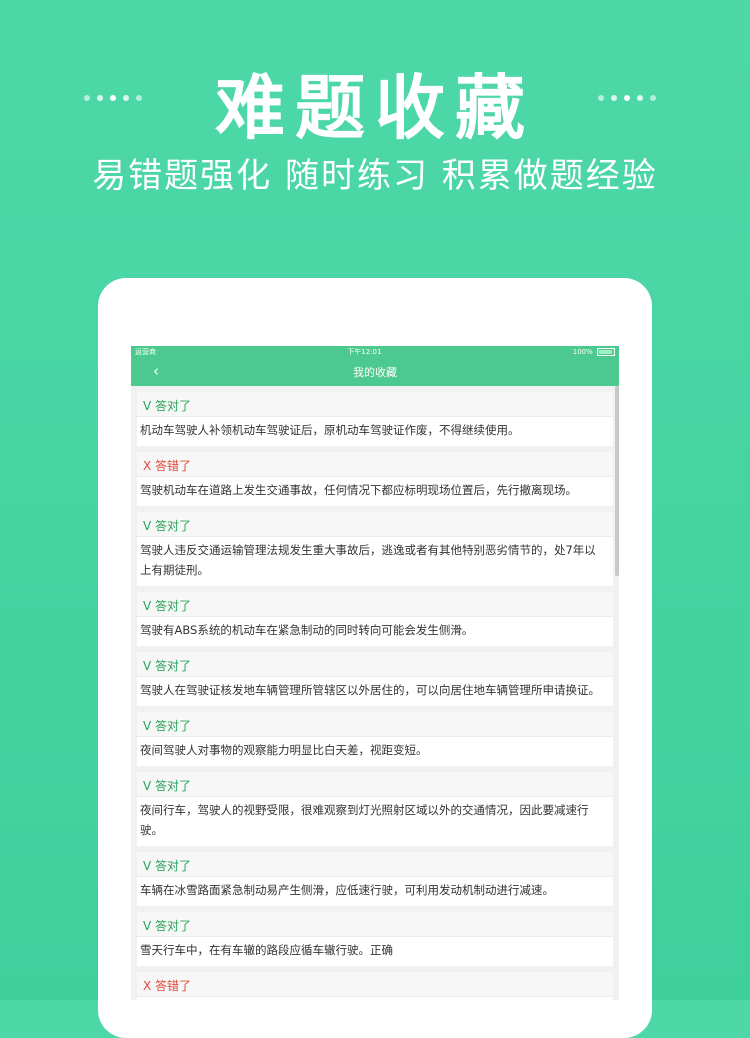 The width and height of the screenshot is (750, 1038). What do you see at coordinates (375, 751) in the screenshot?
I see `question-text: 夜间驾驶人对事物的观察能力明显比白天差，视距变短。` at bounding box center [375, 751].